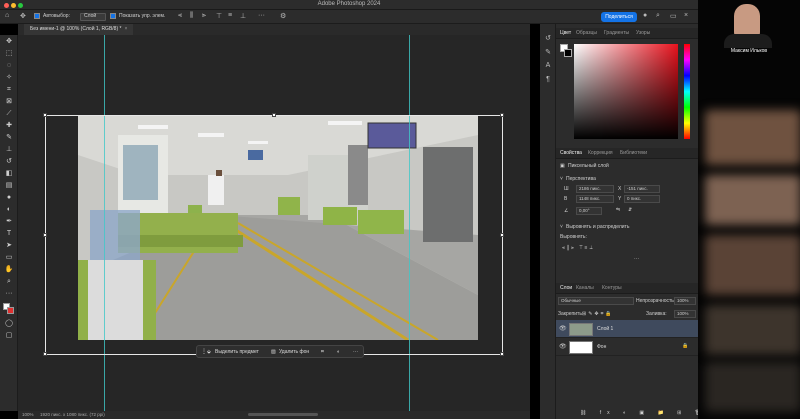  I want to click on flip-vertical-icon: ⇵, so click(630, 210).